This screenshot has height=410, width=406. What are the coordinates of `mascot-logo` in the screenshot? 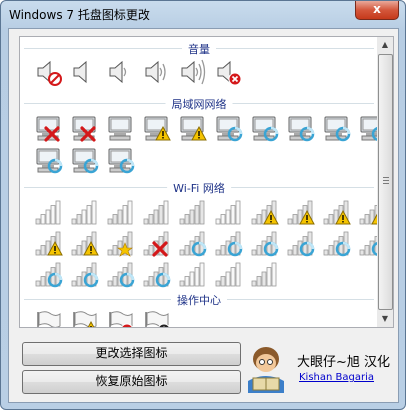 It's located at (266, 370).